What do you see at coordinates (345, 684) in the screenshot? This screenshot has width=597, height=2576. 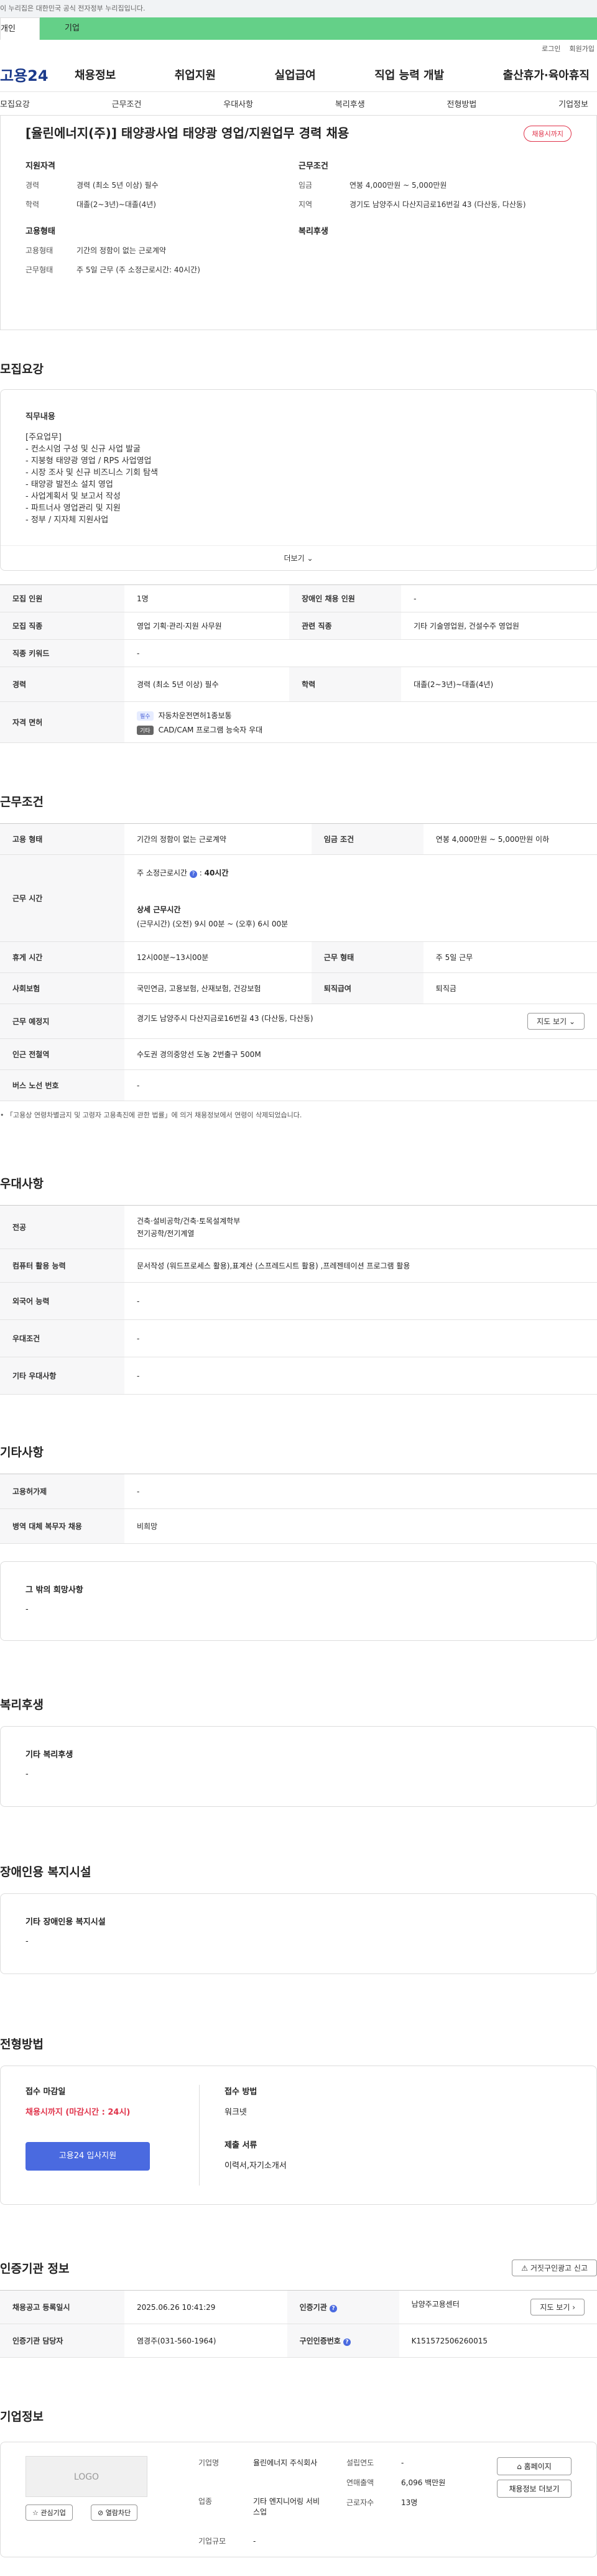 I see `table-header: 학력` at bounding box center [345, 684].